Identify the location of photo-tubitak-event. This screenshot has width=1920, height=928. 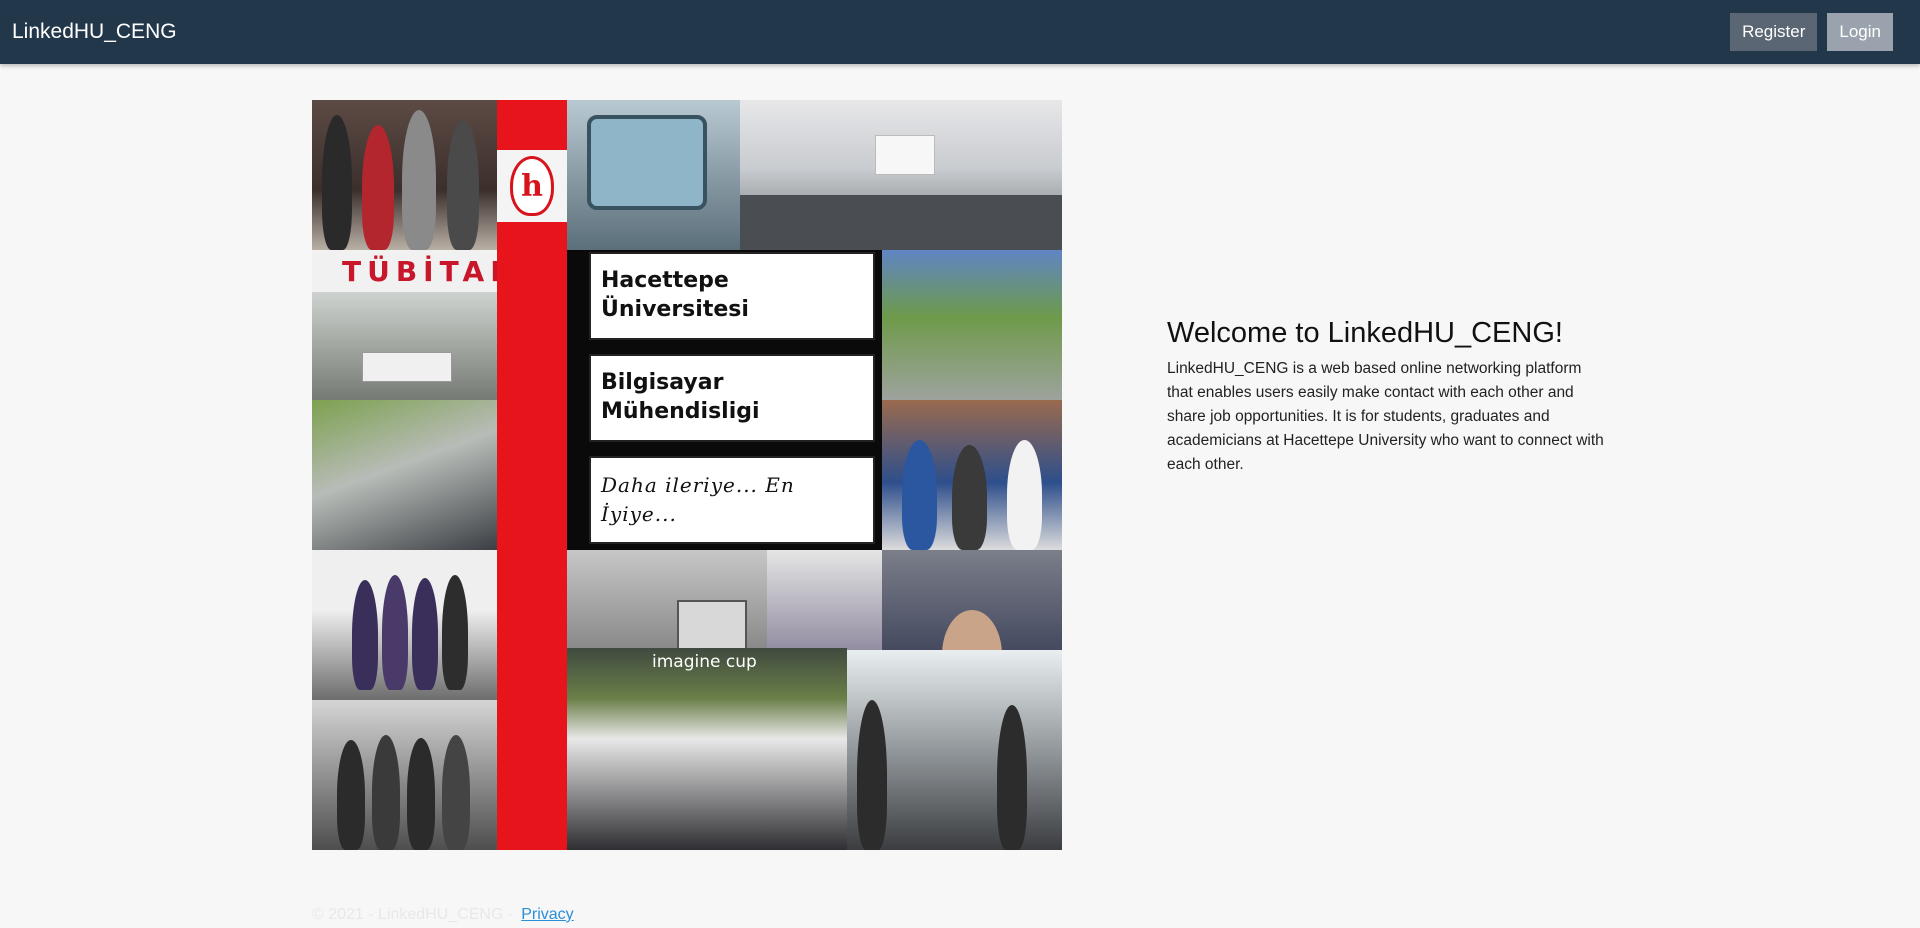
(404, 346).